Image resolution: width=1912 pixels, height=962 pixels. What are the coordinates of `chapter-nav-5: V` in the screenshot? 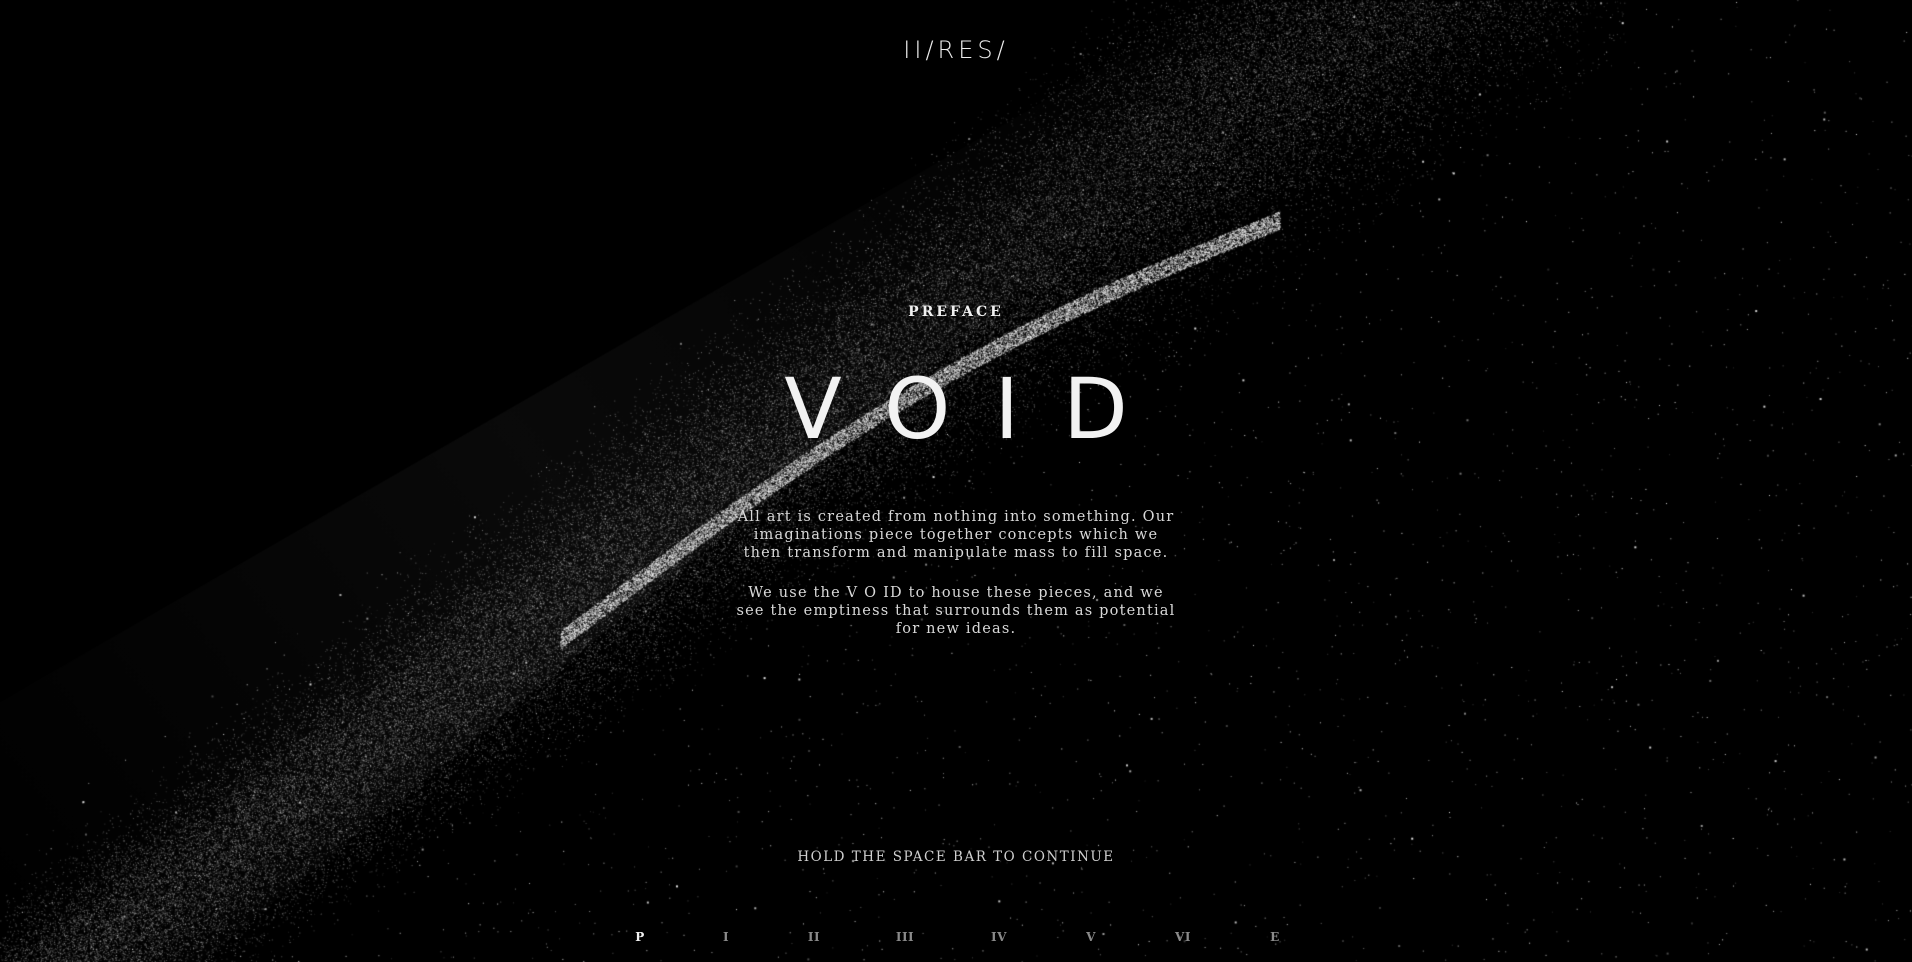 It's located at (1091, 937).